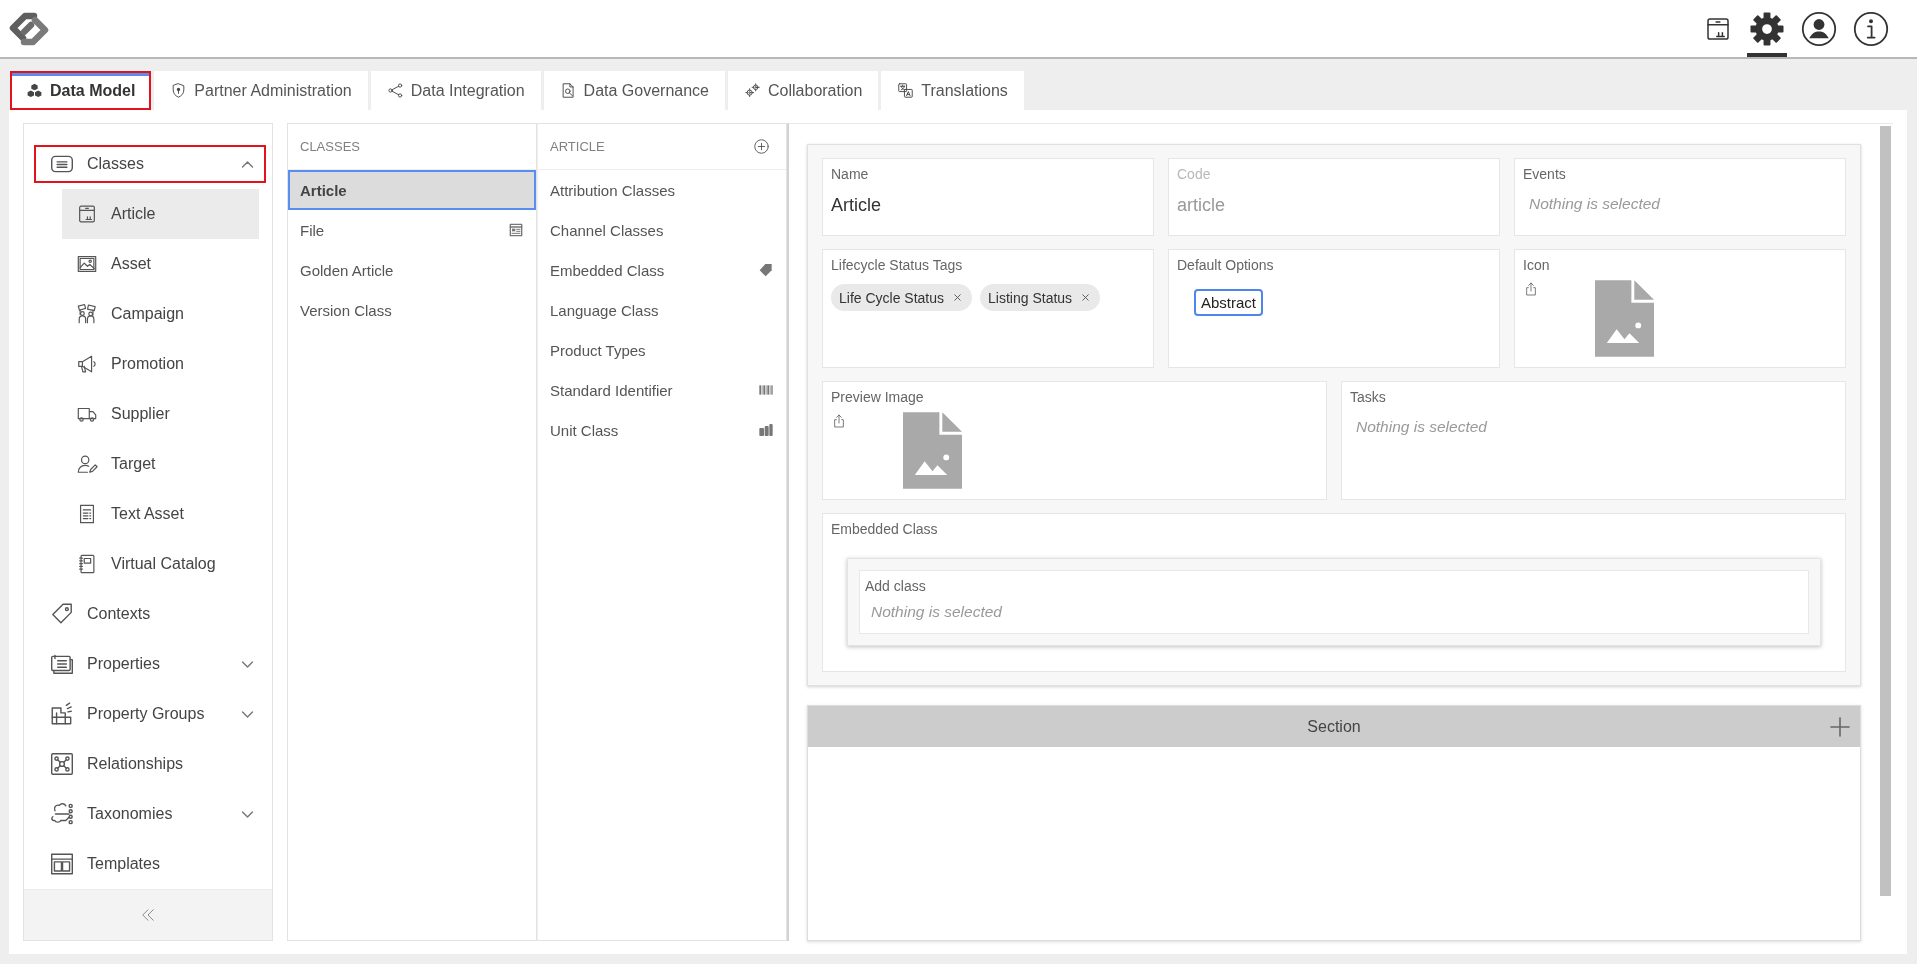 This screenshot has height=964, width=1917. Describe the element at coordinates (1225, 265) in the screenshot. I see `field-label: Default Options` at that location.